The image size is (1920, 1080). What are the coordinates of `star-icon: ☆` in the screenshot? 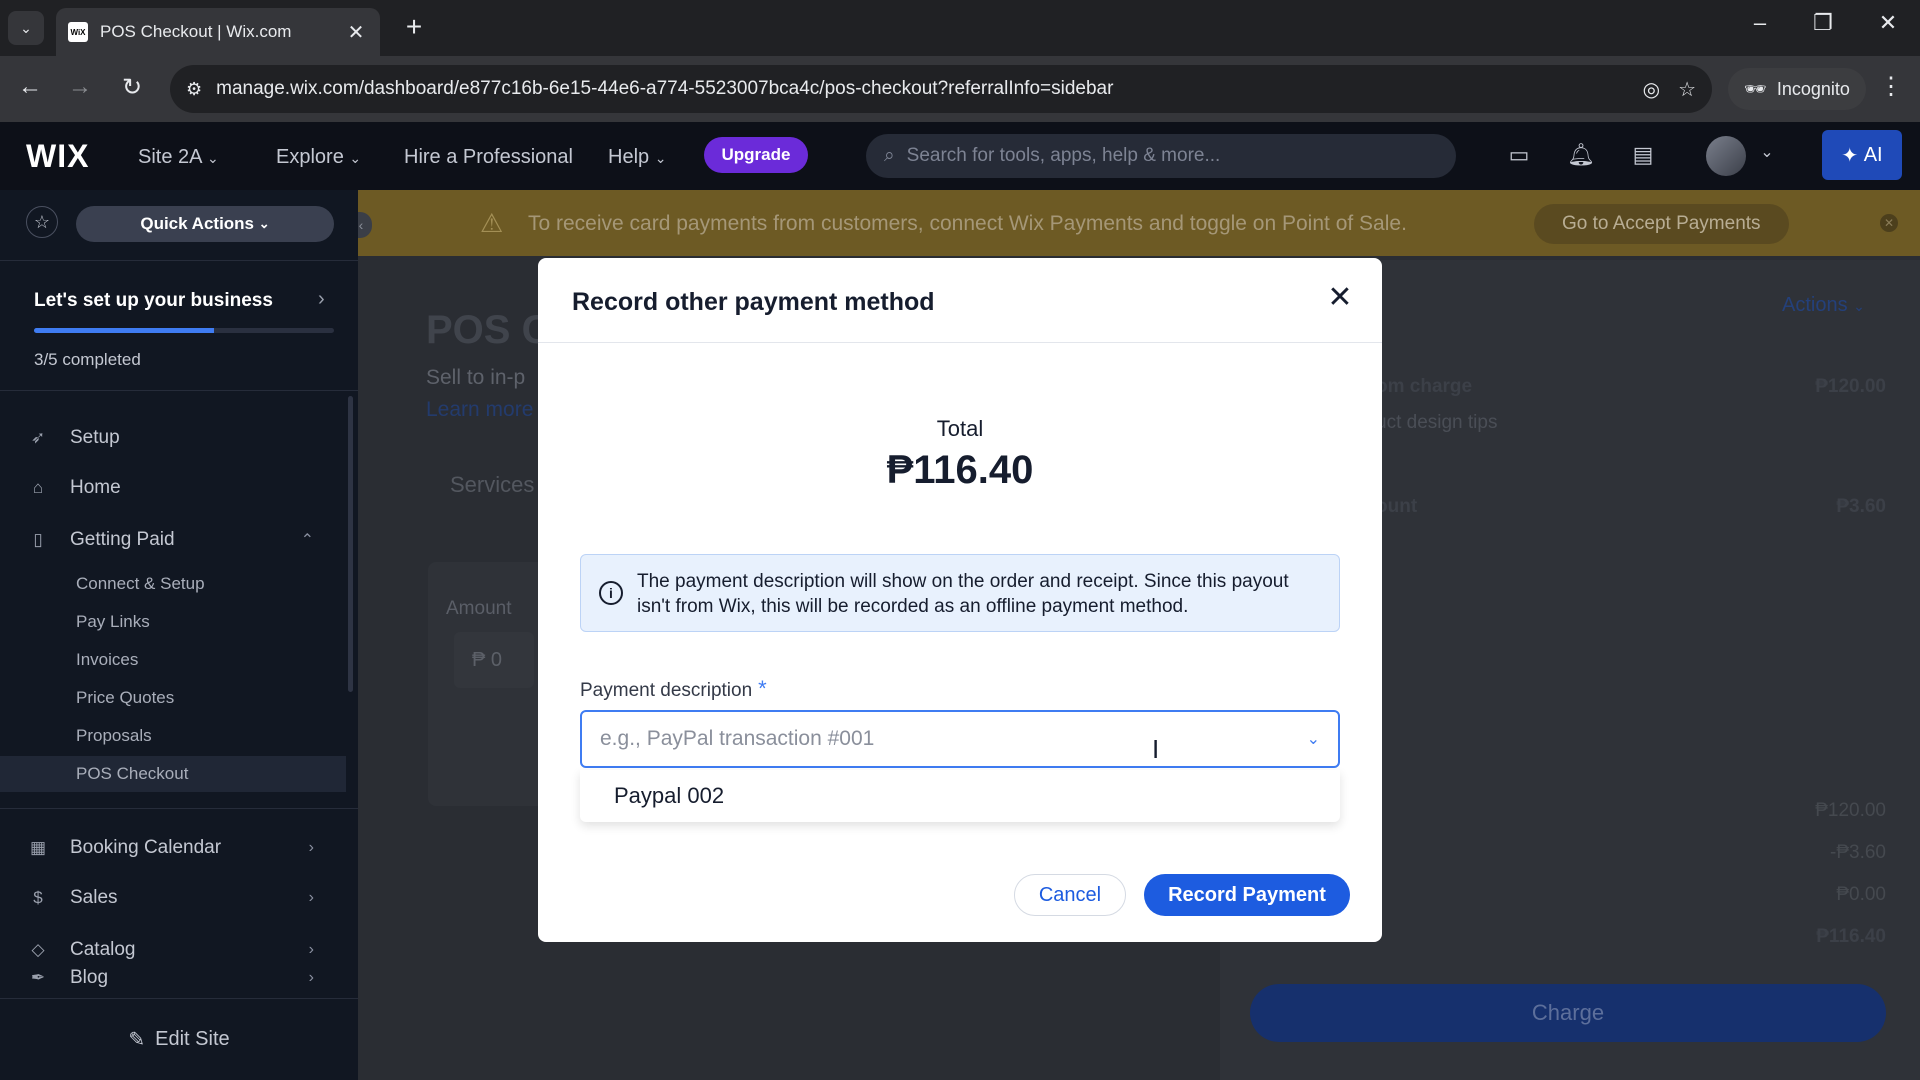 It's located at (42, 222).